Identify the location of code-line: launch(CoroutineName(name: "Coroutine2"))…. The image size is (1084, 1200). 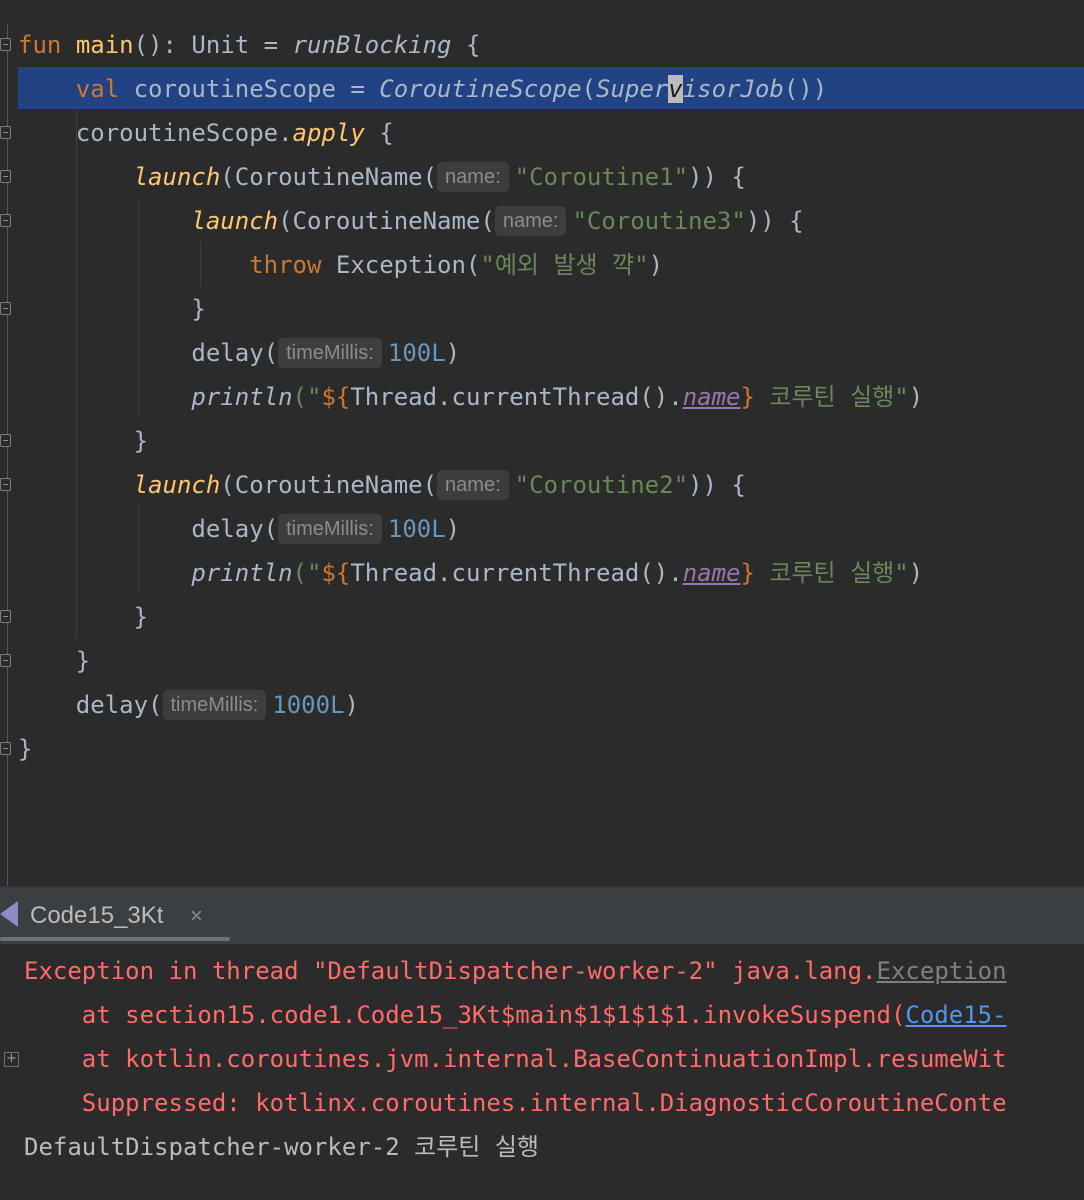
(382, 485).